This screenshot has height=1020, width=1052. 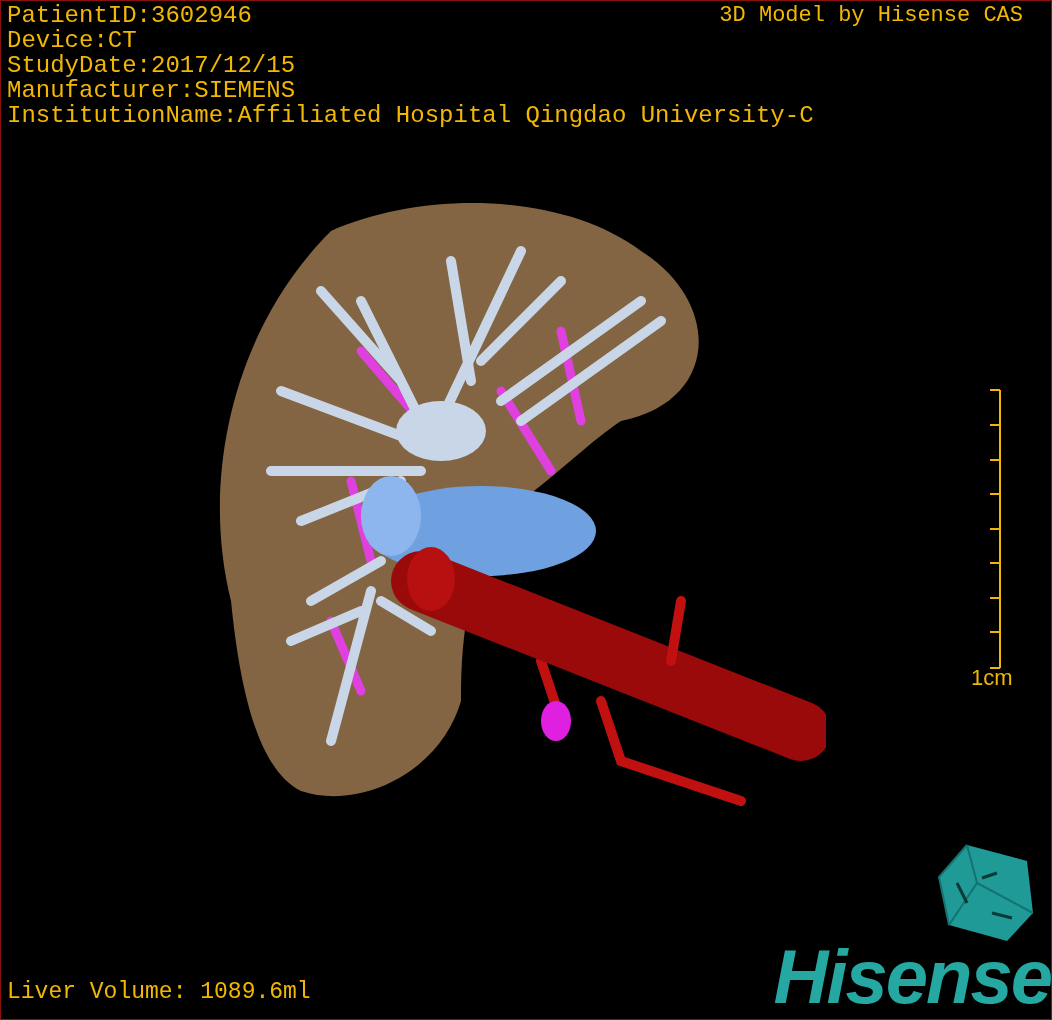 I want to click on info-text: InstitutionName:Affiliated Hospital Qingdao University-C, so click(x=410, y=115).